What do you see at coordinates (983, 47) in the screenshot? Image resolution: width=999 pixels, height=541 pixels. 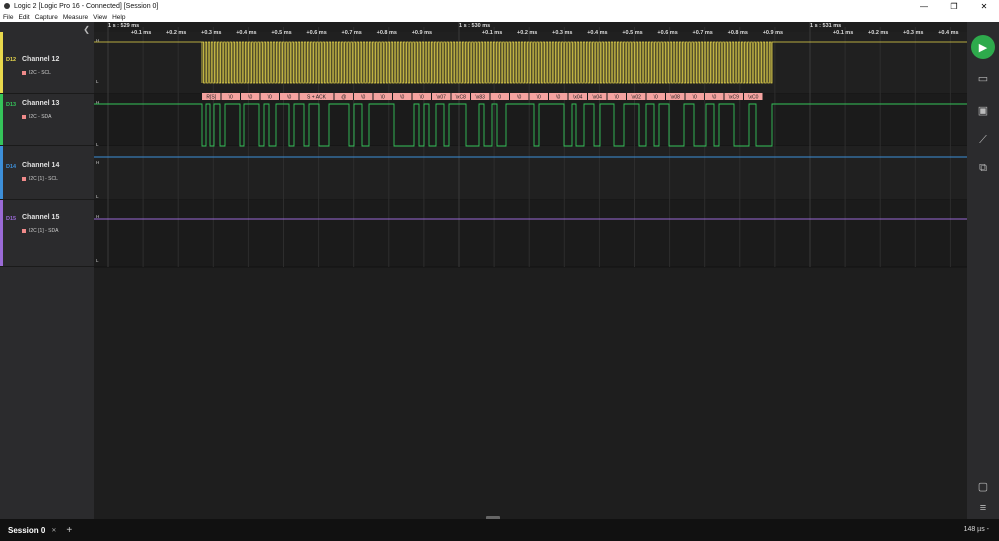 I see `start-capture-button: ▶` at bounding box center [983, 47].